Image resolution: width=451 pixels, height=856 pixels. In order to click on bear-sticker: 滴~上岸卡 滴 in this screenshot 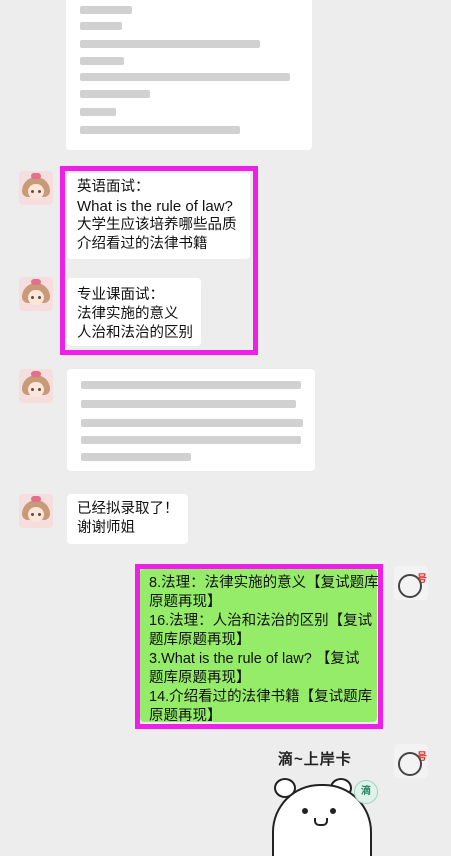, I will do `click(323, 798)`.